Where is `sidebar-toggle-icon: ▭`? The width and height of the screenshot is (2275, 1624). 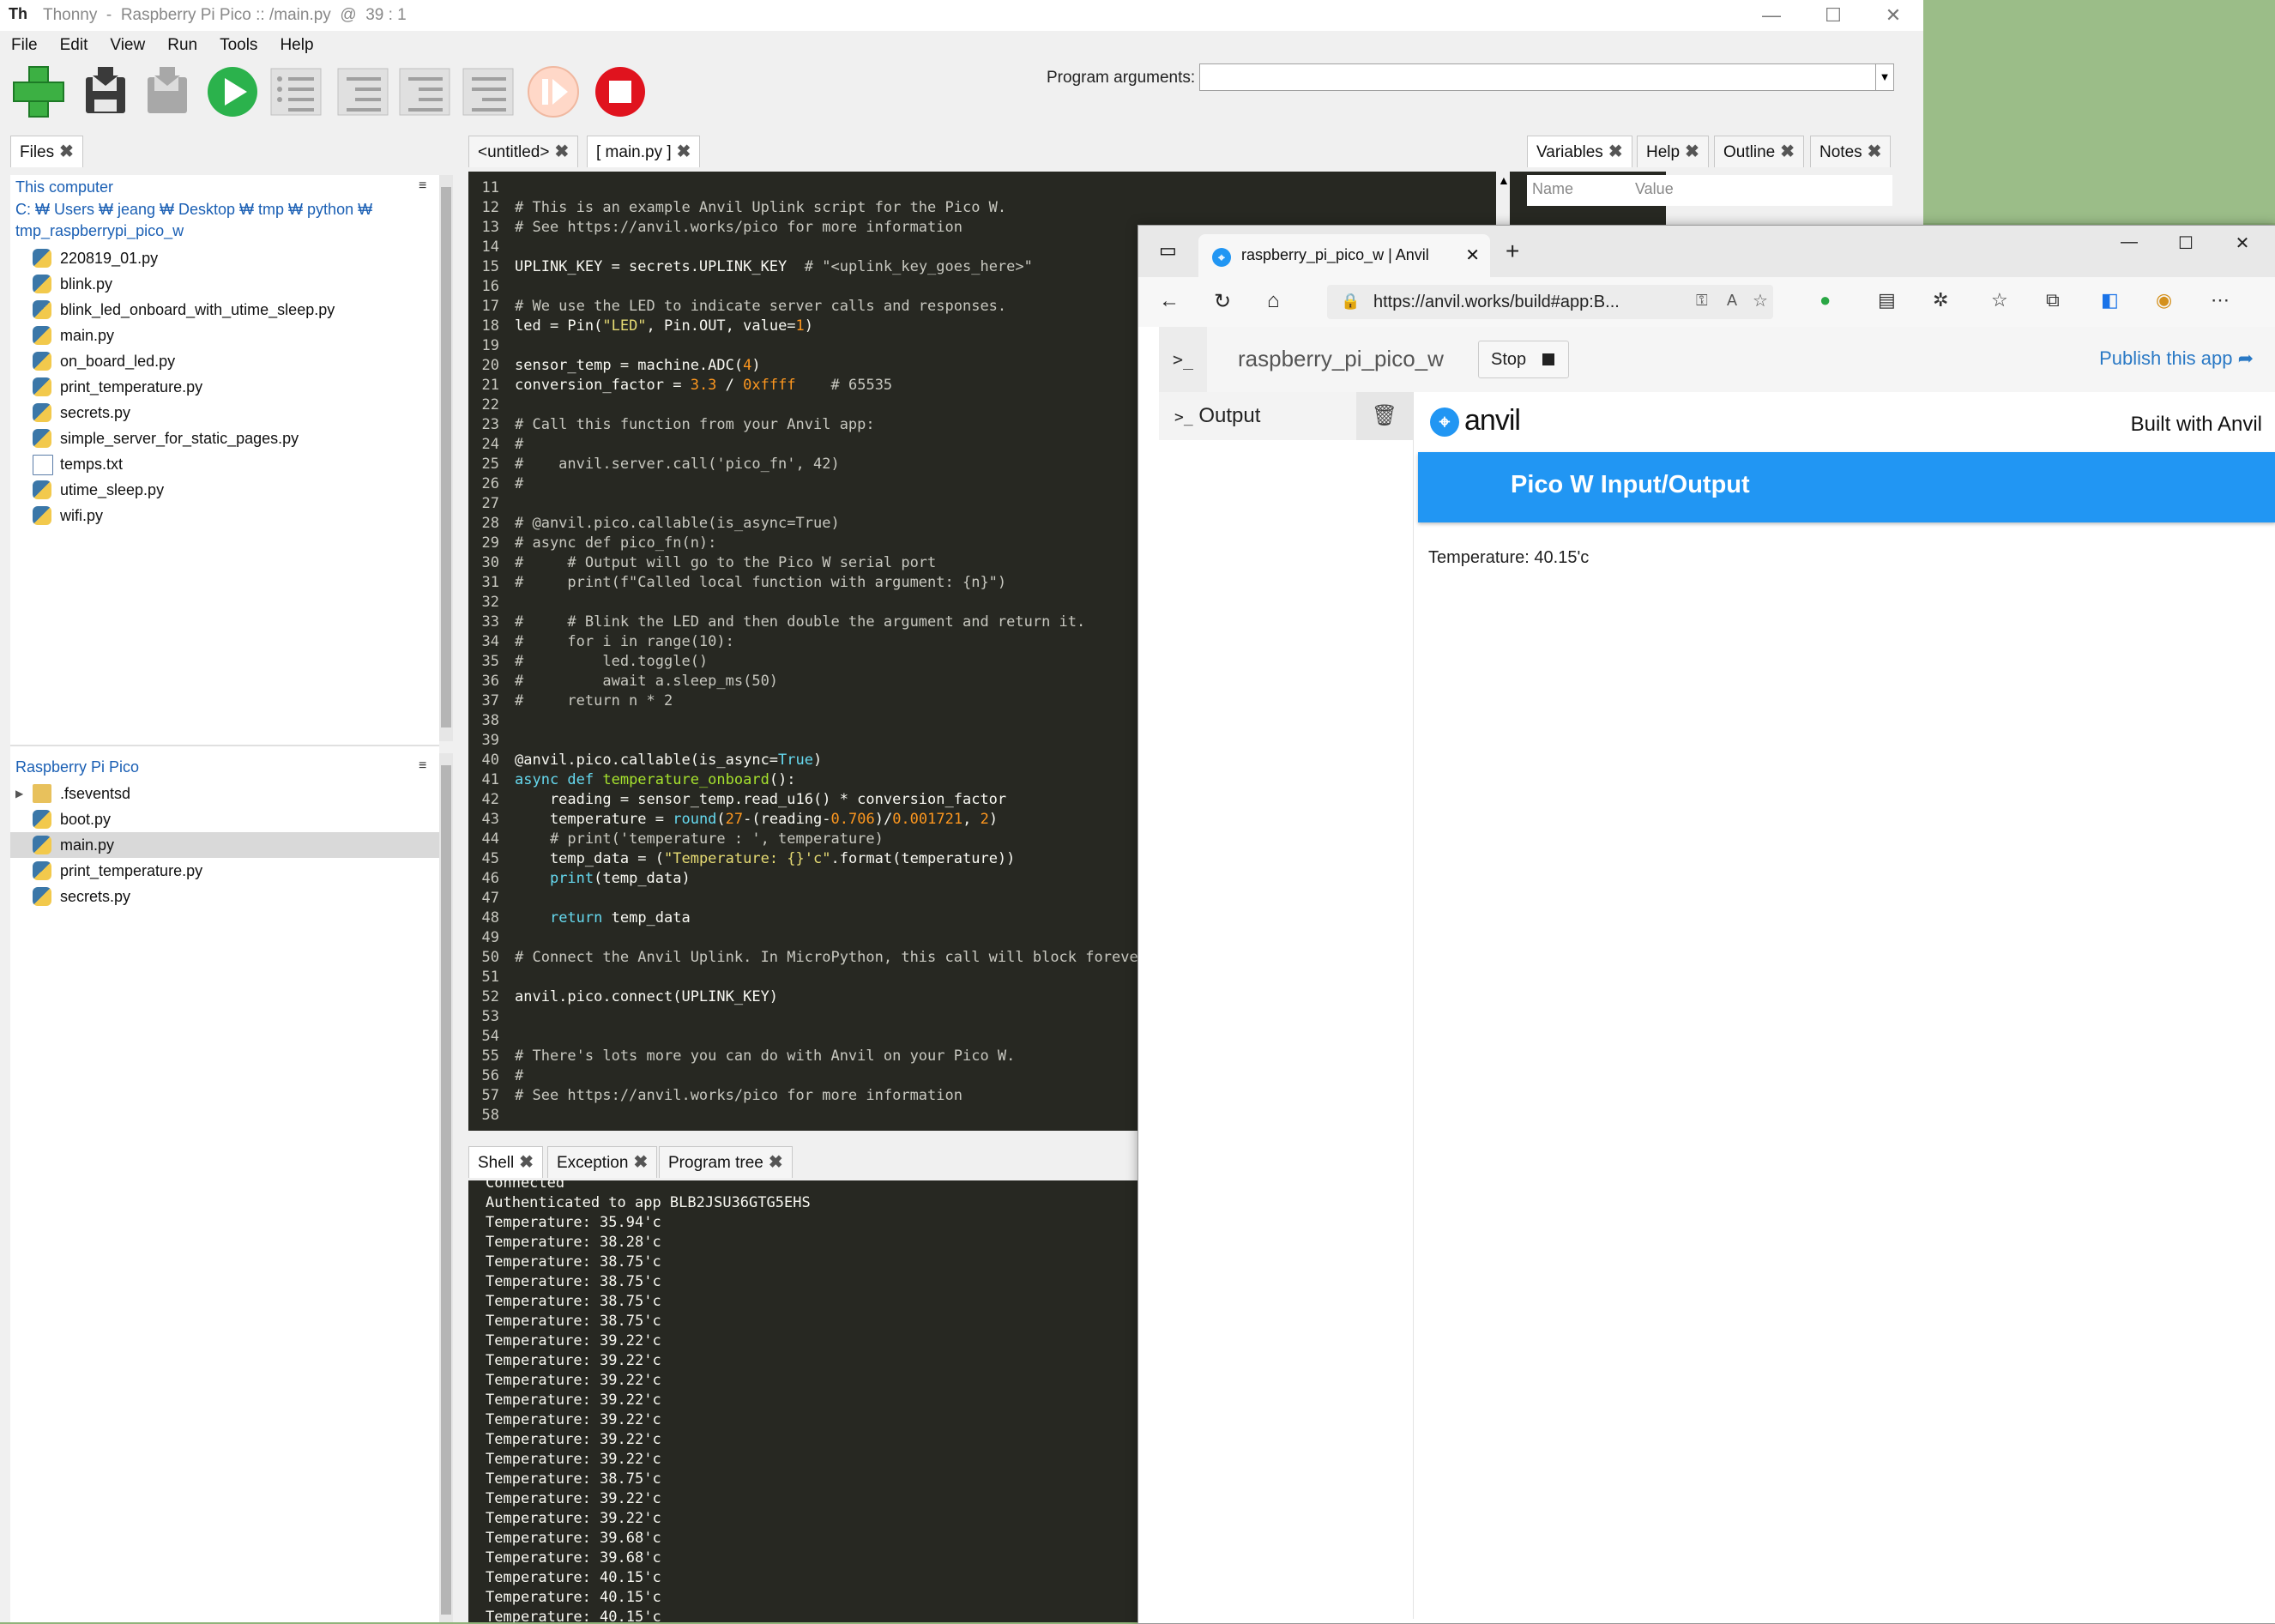 sidebar-toggle-icon: ▭ is located at coordinates (1168, 251).